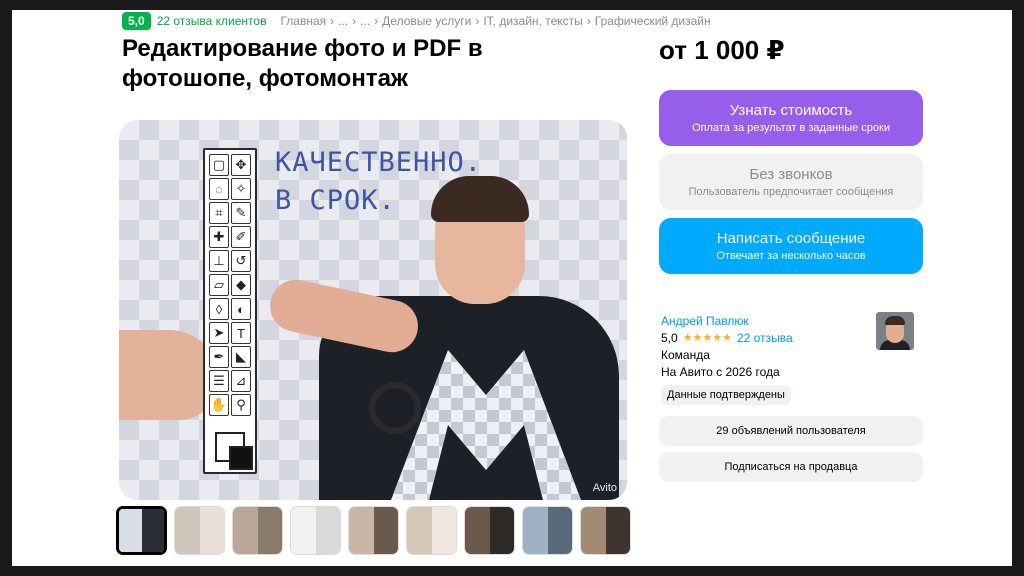 The width and height of the screenshot is (1024, 576). I want to click on shape-icon: ◣, so click(241, 357).